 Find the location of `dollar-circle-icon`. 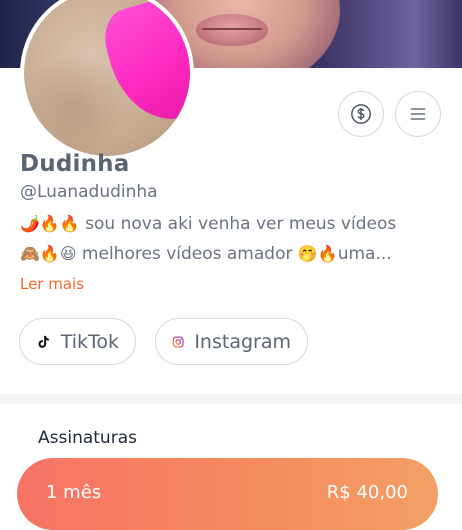

dollar-circle-icon is located at coordinates (361, 114).